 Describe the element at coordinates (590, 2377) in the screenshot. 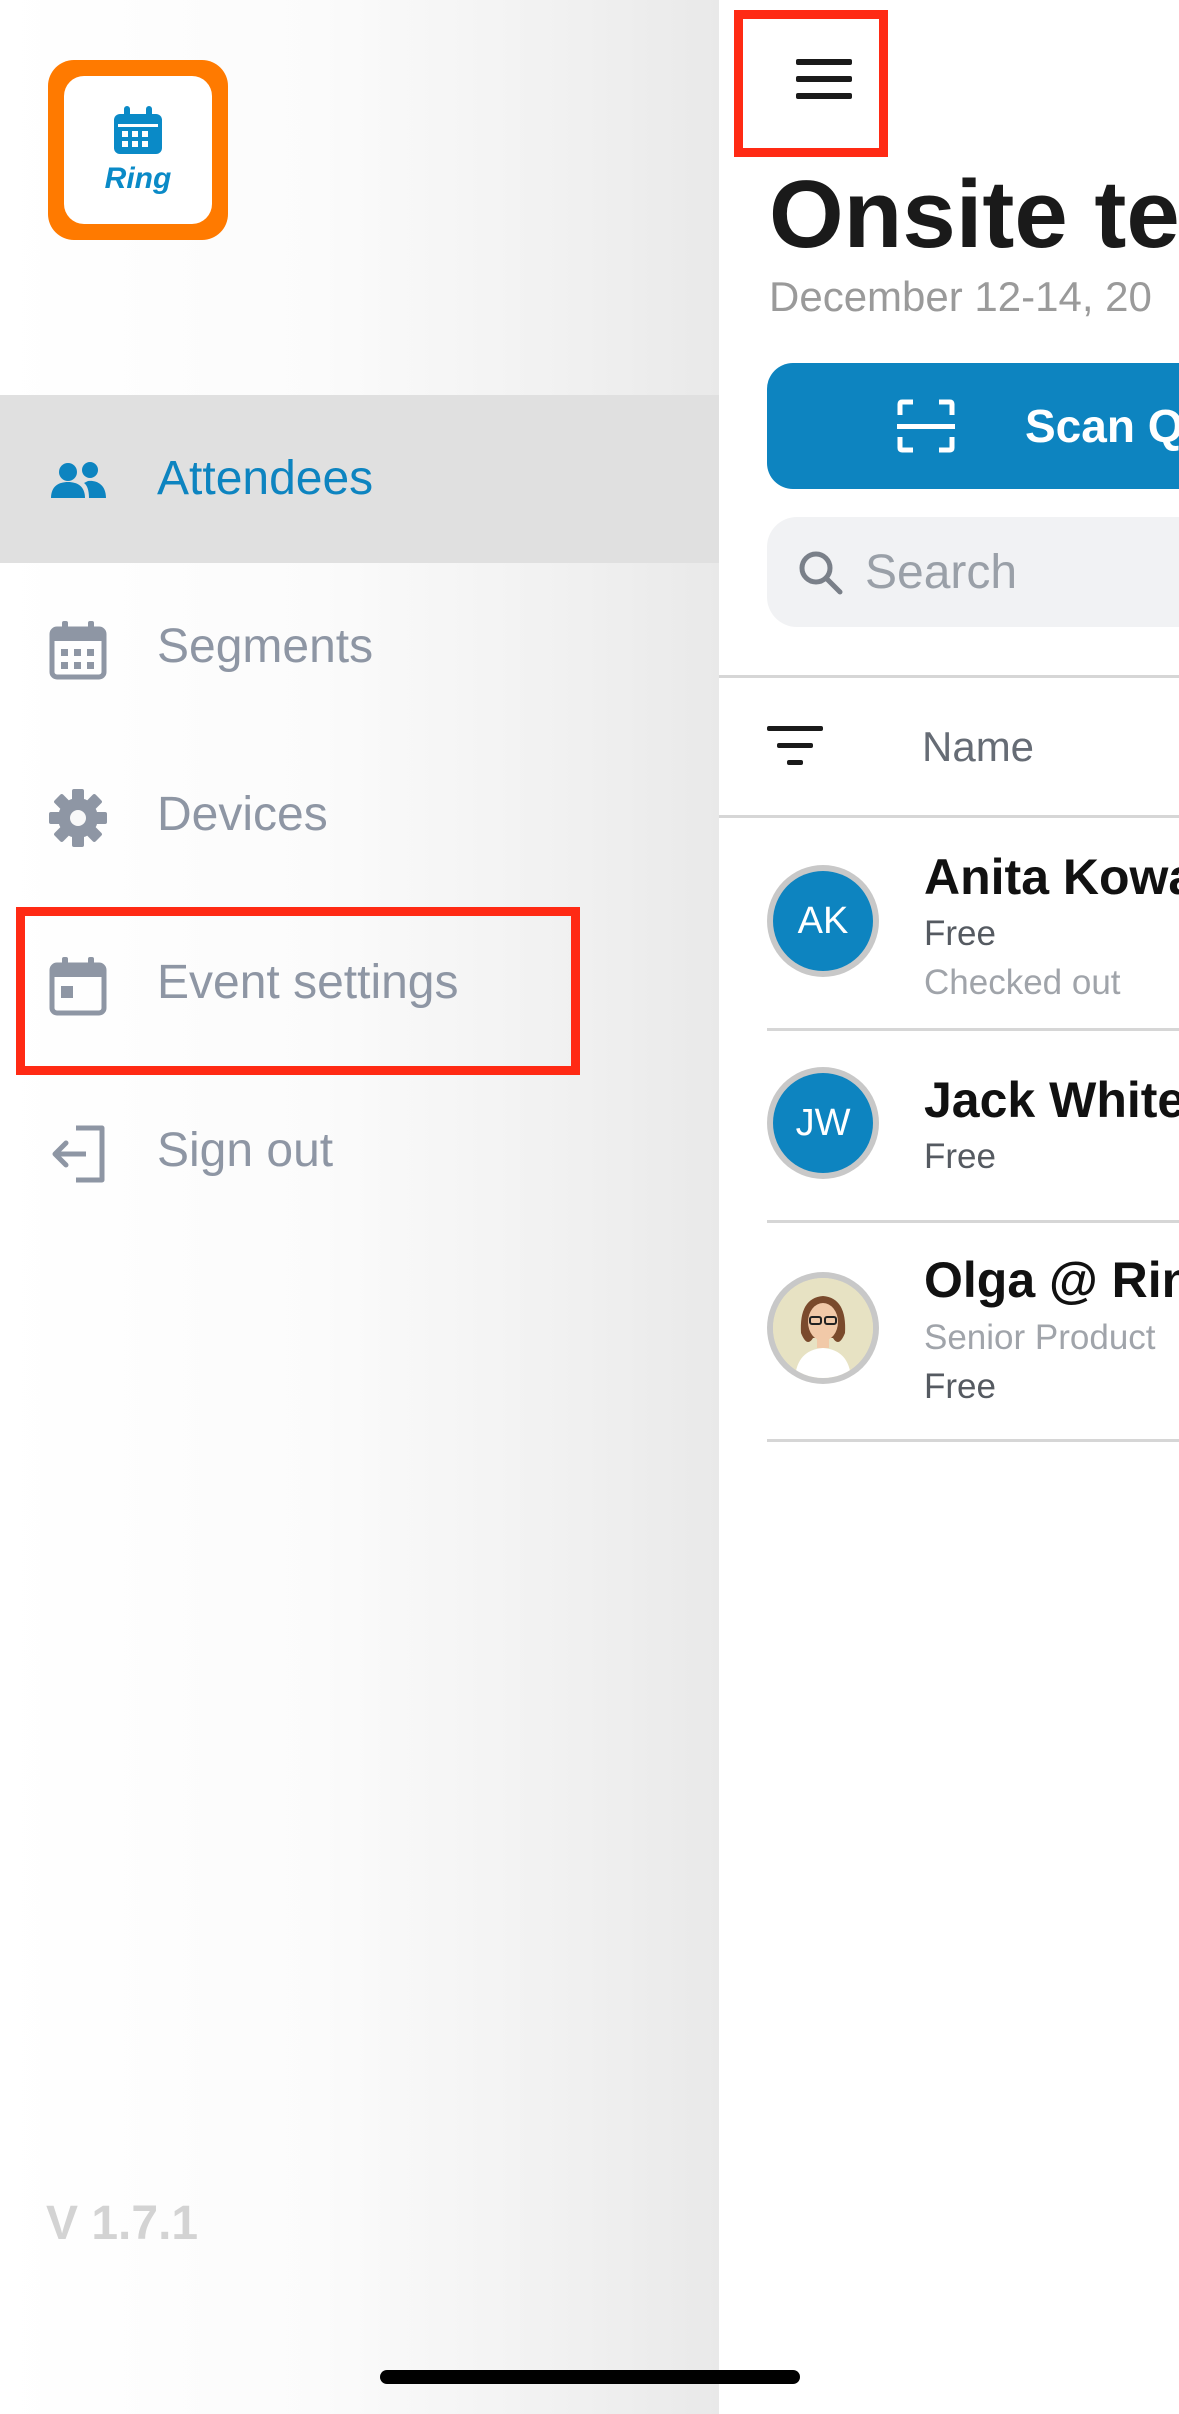

I see `home-indicator` at that location.